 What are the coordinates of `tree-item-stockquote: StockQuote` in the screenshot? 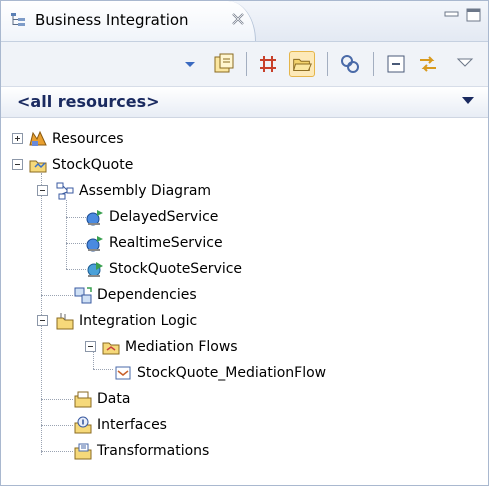 It's located at (80, 165).